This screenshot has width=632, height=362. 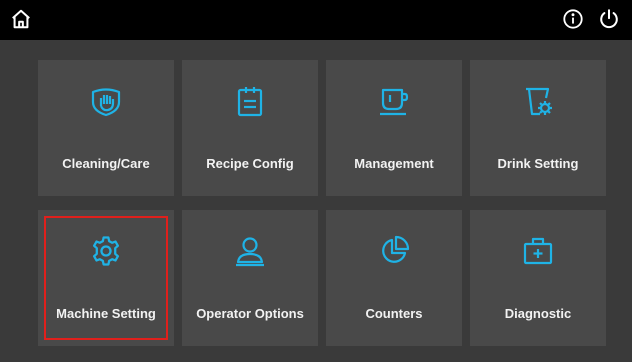 What do you see at coordinates (396, 249) in the screenshot?
I see `pie-chart-icon` at bounding box center [396, 249].